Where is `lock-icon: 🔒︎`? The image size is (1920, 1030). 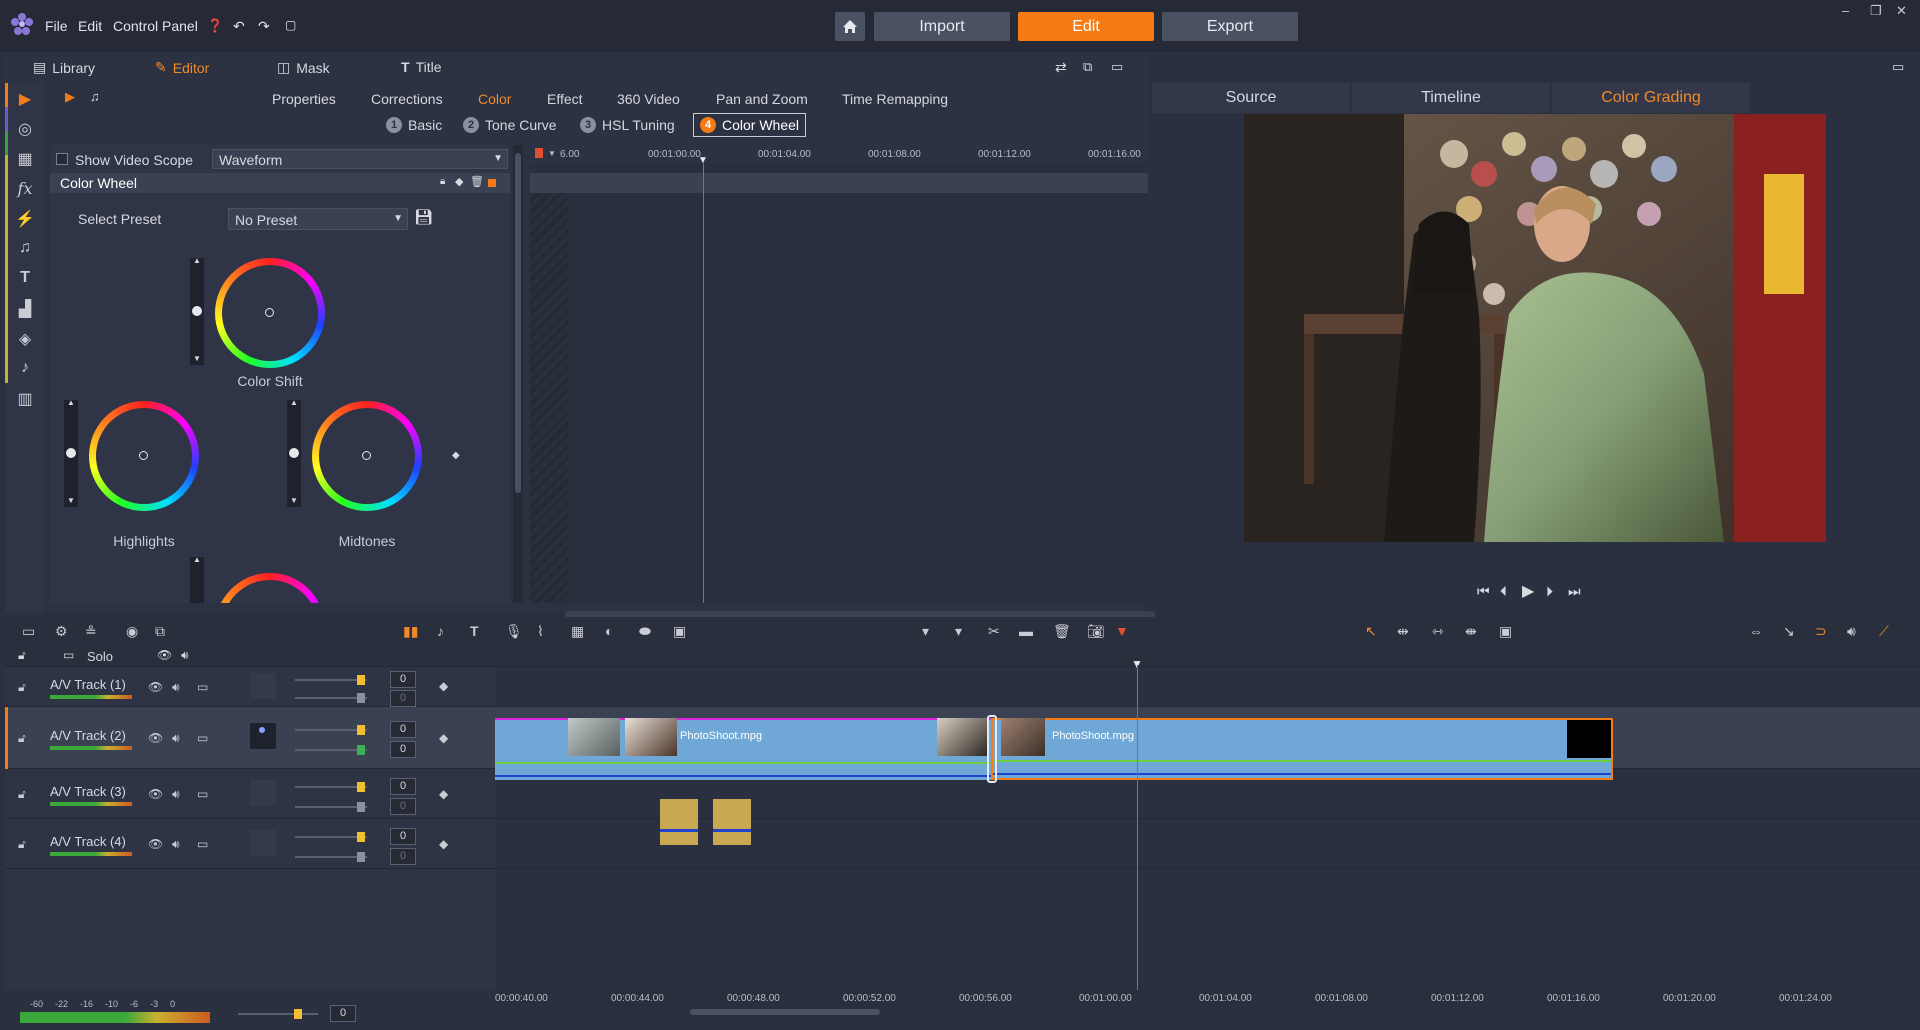
lock-icon: 🔒︎ is located at coordinates (442, 181).